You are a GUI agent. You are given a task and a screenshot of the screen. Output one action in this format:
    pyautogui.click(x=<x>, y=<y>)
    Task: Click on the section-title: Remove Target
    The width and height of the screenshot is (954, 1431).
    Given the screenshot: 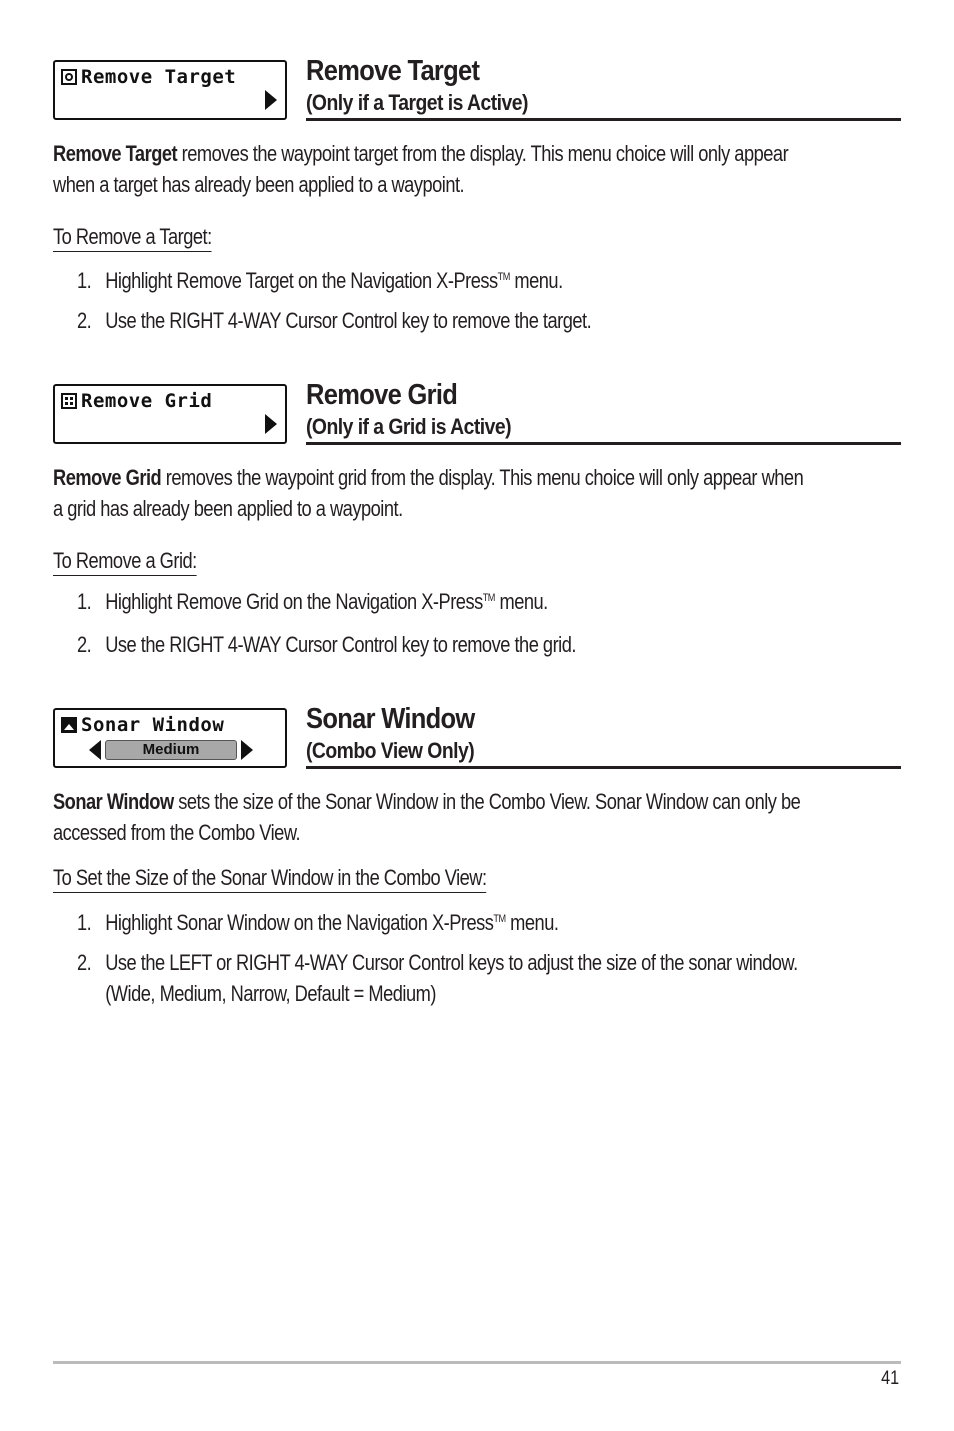 What is the action you would take?
    pyautogui.click(x=393, y=71)
    